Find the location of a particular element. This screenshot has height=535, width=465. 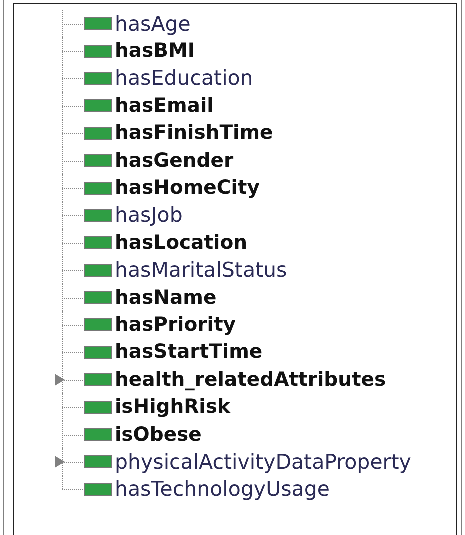

tree-item-label: hasHomeCity is located at coordinates (187, 188).